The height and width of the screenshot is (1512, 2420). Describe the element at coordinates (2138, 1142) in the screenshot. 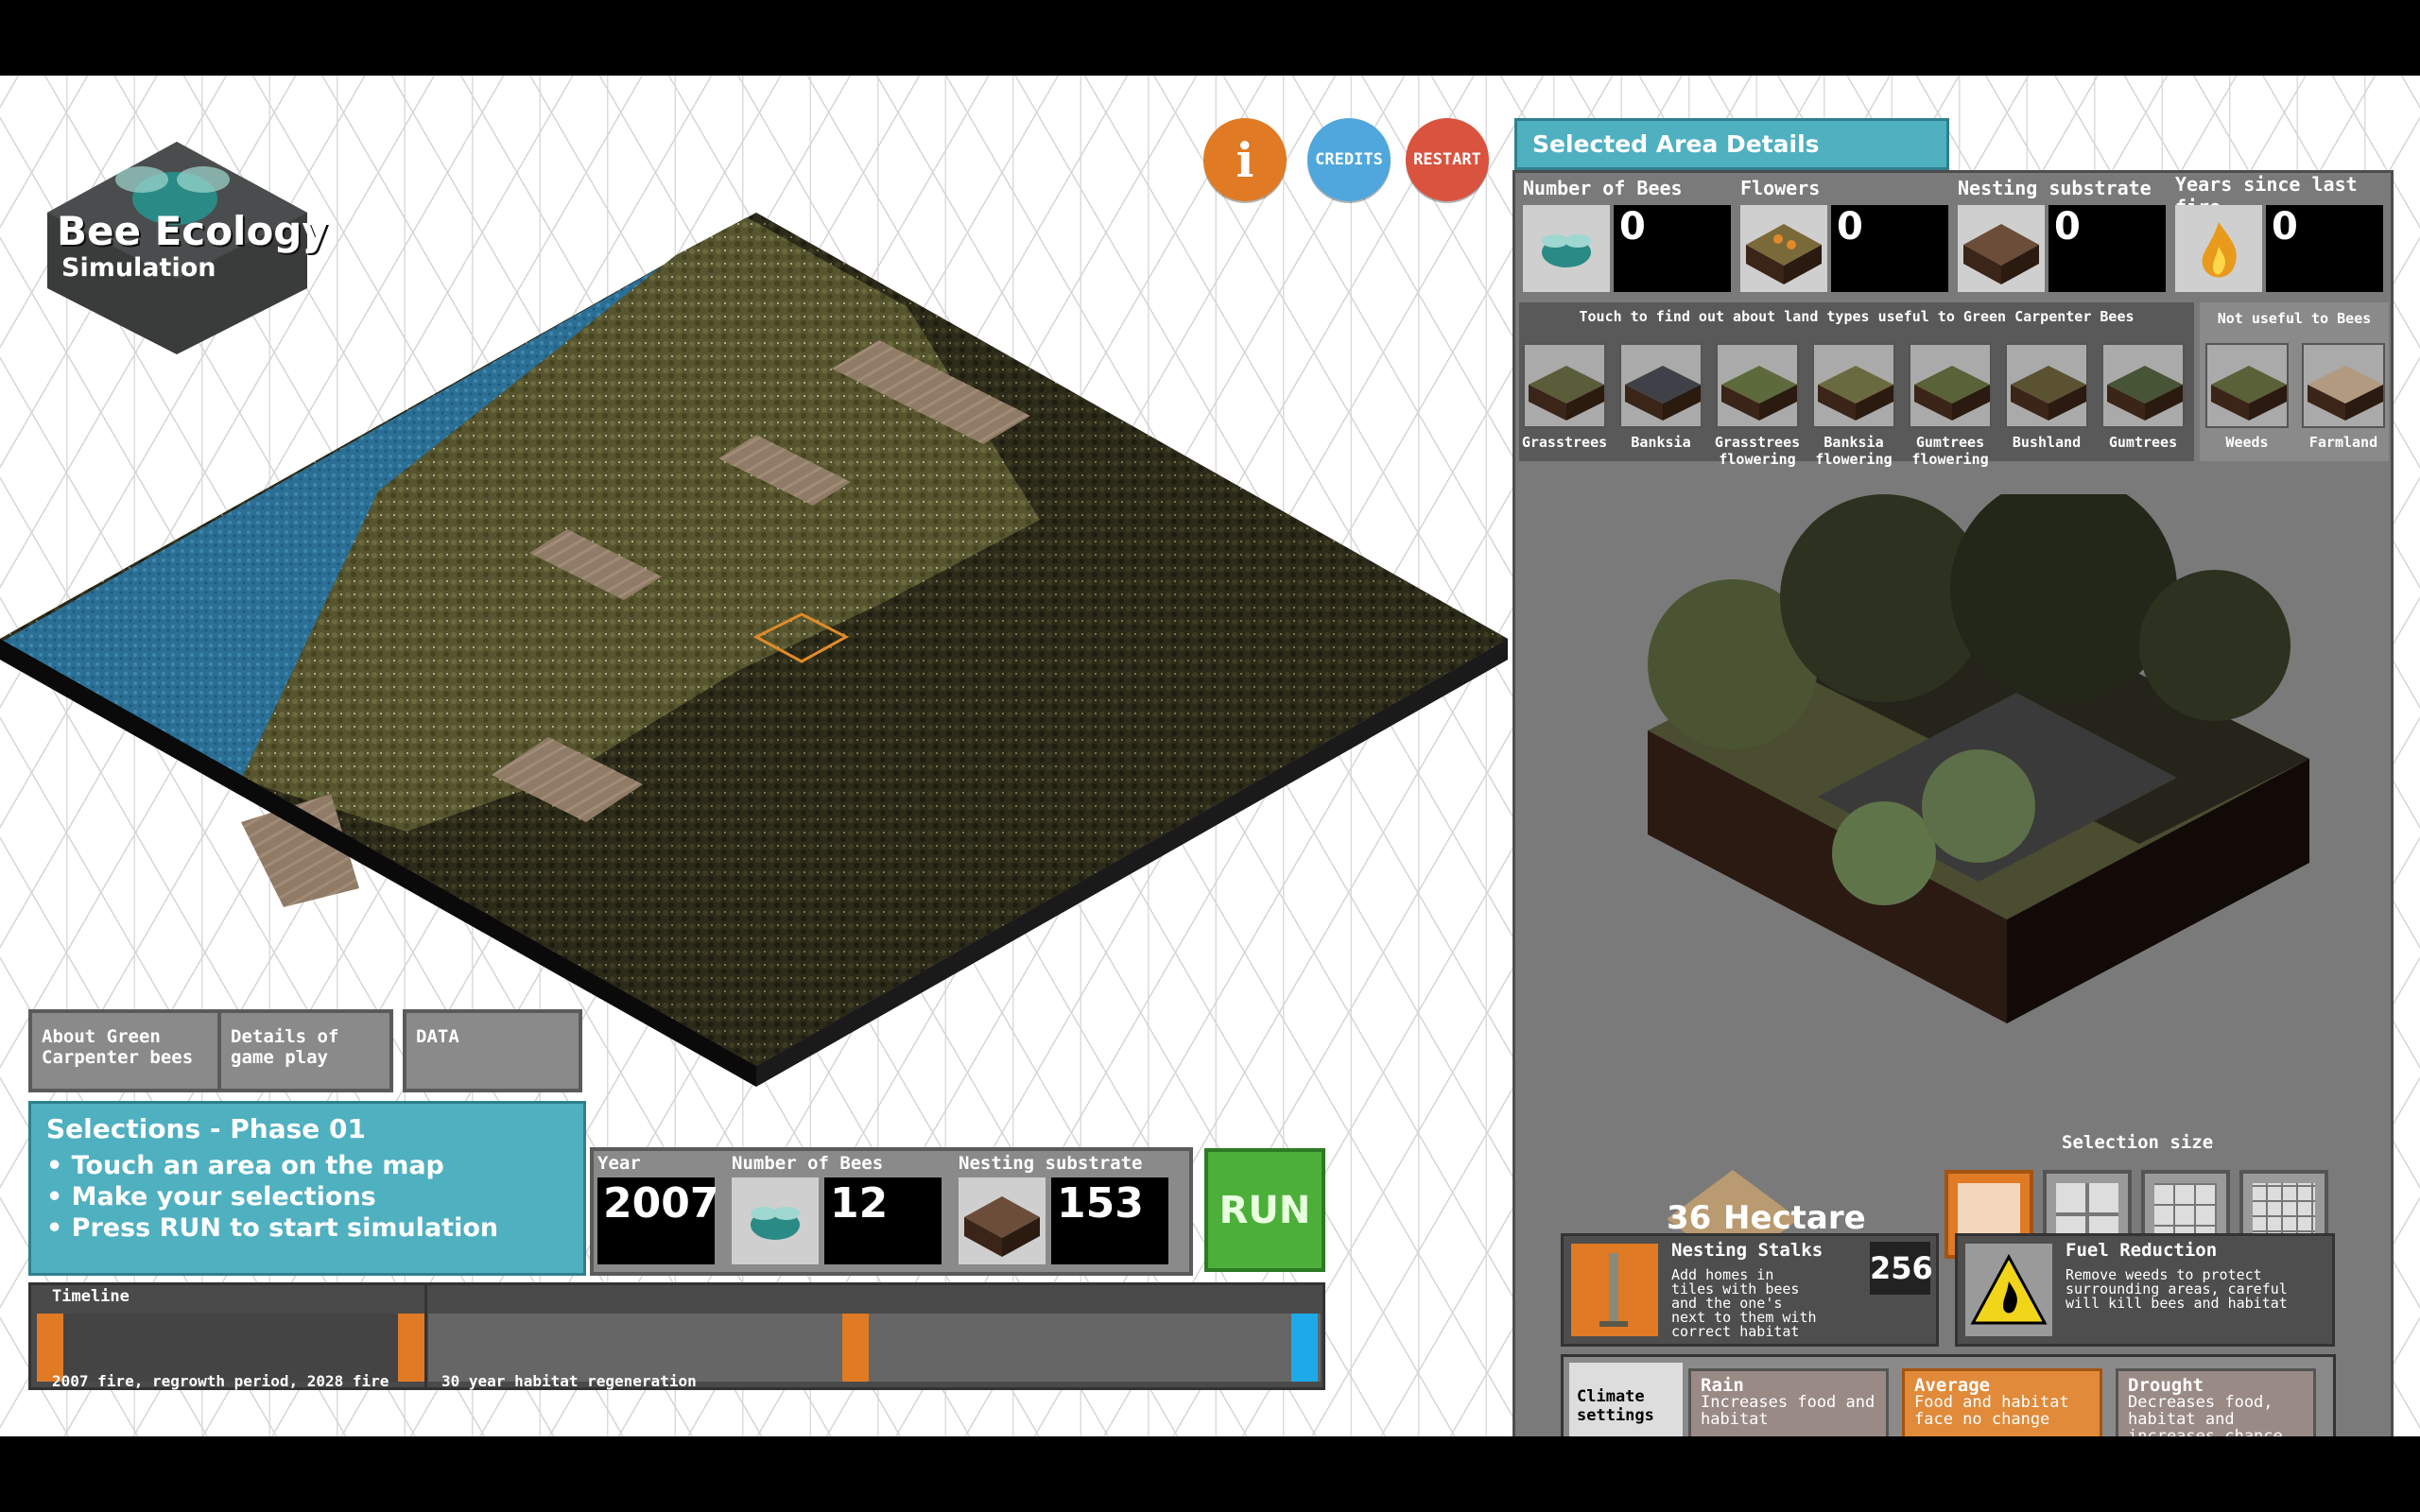

I see `selection-size-label: Selection size` at that location.